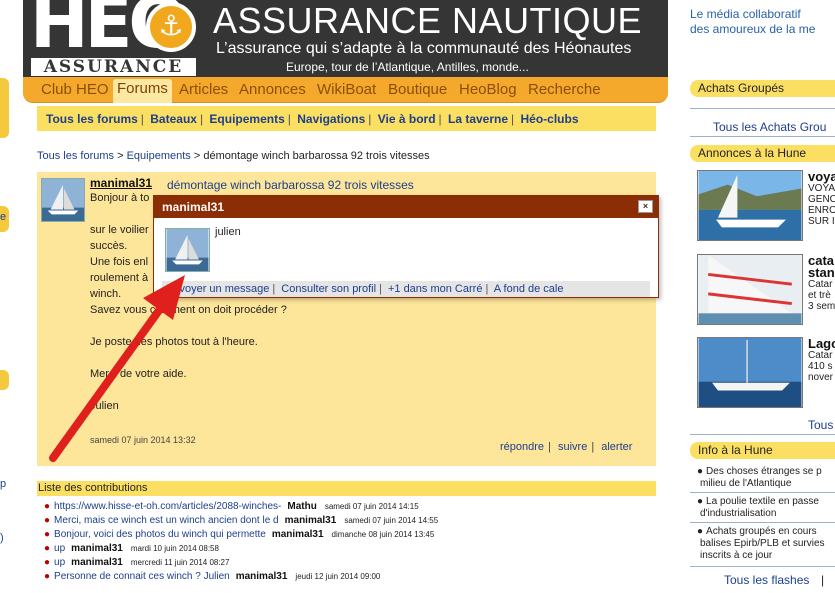 This screenshot has height=593, width=835. What do you see at coordinates (406, 207) in the screenshot?
I see `popup-header: manimal31 ×` at bounding box center [406, 207].